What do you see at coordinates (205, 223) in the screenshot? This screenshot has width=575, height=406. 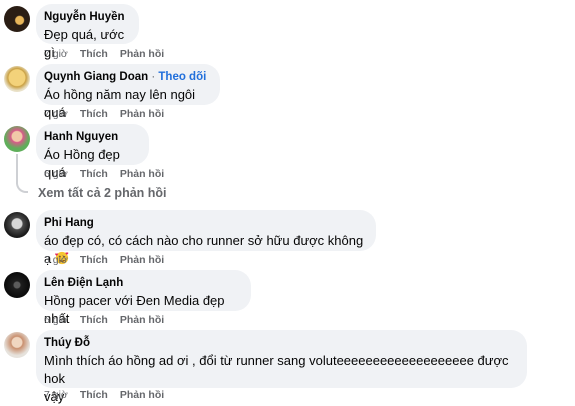 I see `comment-author: Phi Hang` at bounding box center [205, 223].